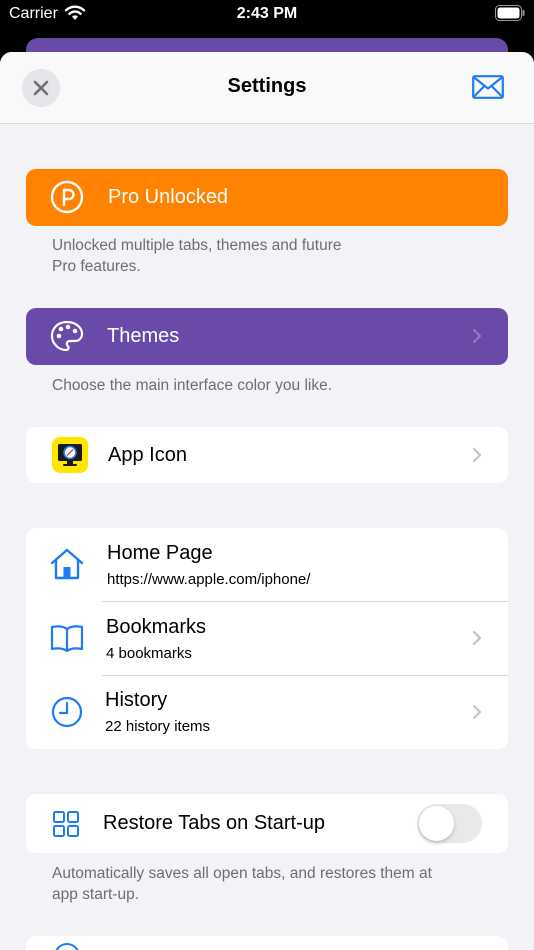  I want to click on app-icon-image, so click(70, 455).